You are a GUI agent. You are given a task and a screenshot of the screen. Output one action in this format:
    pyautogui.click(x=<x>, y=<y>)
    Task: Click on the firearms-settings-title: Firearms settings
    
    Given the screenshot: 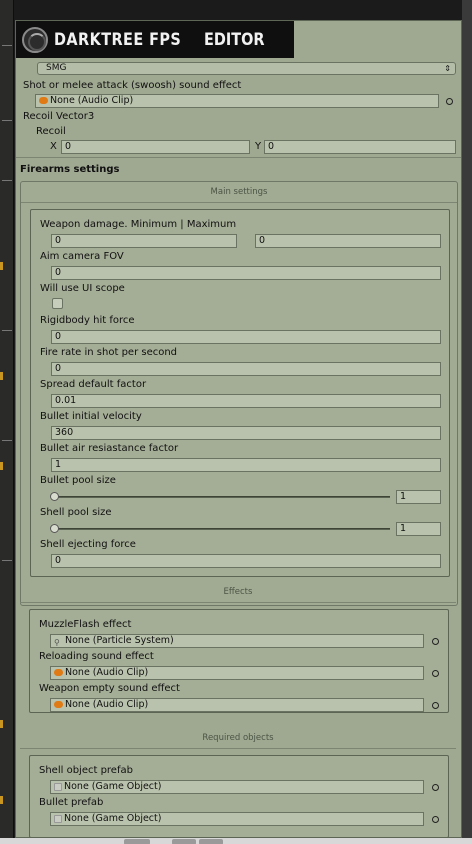 What is the action you would take?
    pyautogui.click(x=70, y=169)
    